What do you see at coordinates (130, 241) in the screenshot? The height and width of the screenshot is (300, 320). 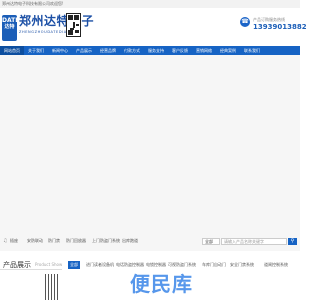 I see `category-tag: 出库跑道` at bounding box center [130, 241].